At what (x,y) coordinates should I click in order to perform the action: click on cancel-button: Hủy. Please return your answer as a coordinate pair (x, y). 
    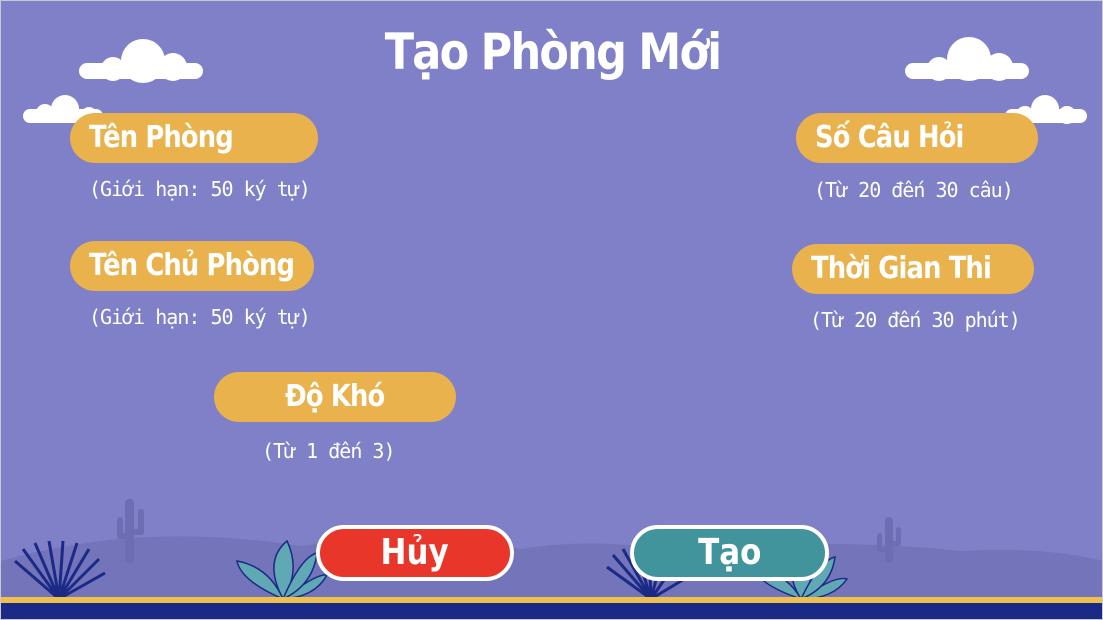
    Looking at the image, I should click on (415, 553).